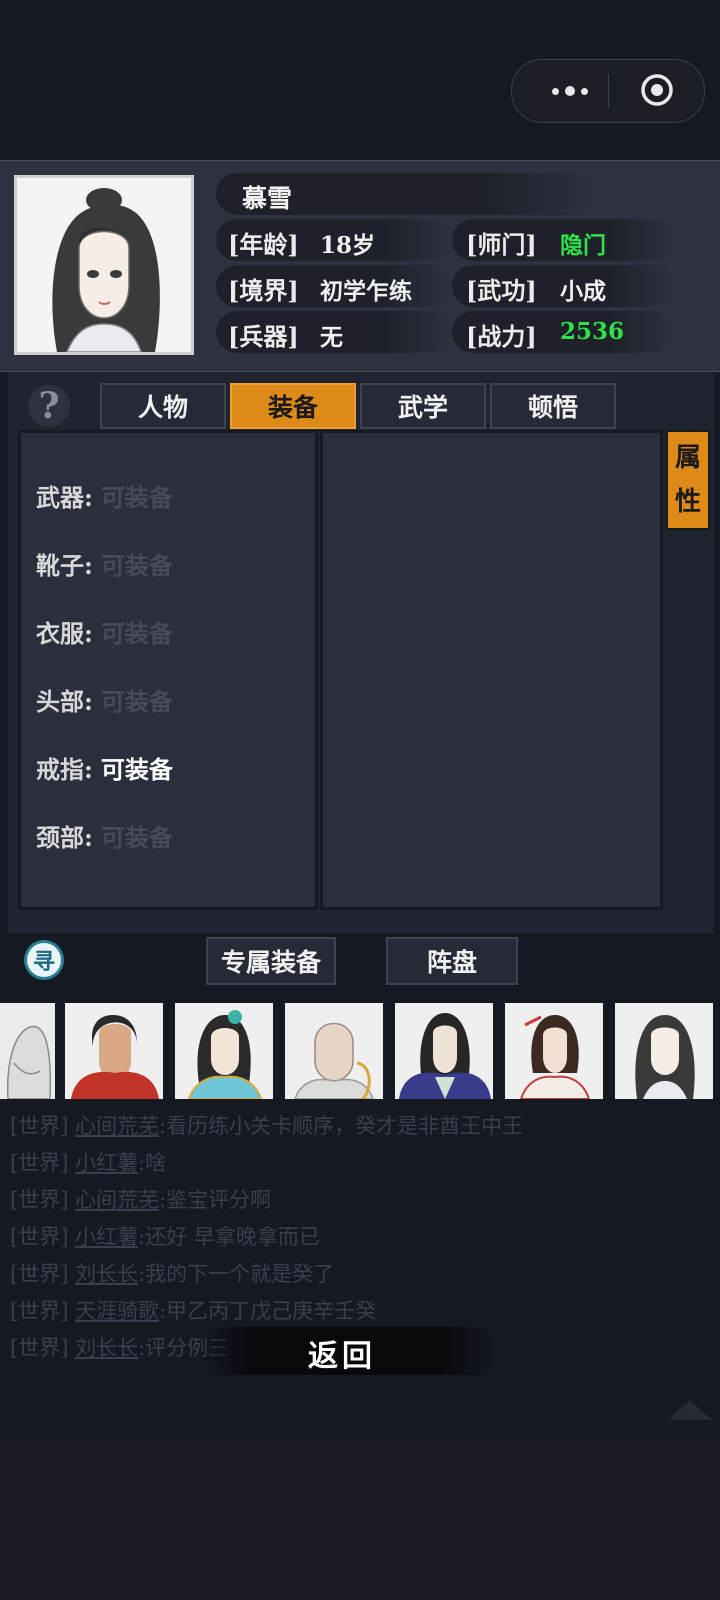 Image resolution: width=720 pixels, height=1600 pixels. What do you see at coordinates (64, 769) in the screenshot?
I see `slot-ring-label: 戒指:` at bounding box center [64, 769].